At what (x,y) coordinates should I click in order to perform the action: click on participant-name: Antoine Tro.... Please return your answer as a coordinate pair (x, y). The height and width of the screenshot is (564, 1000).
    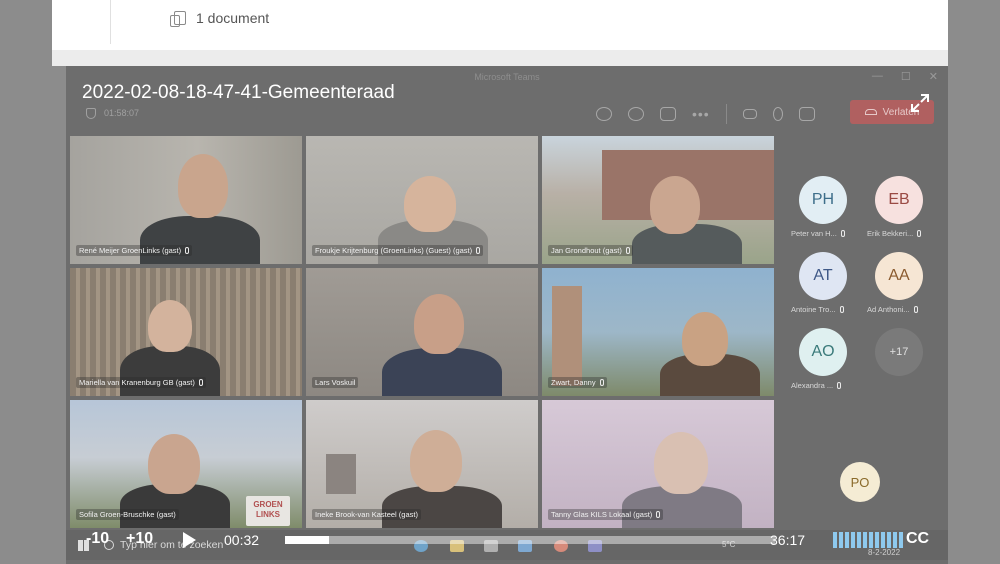
    Looking at the image, I should click on (813, 309).